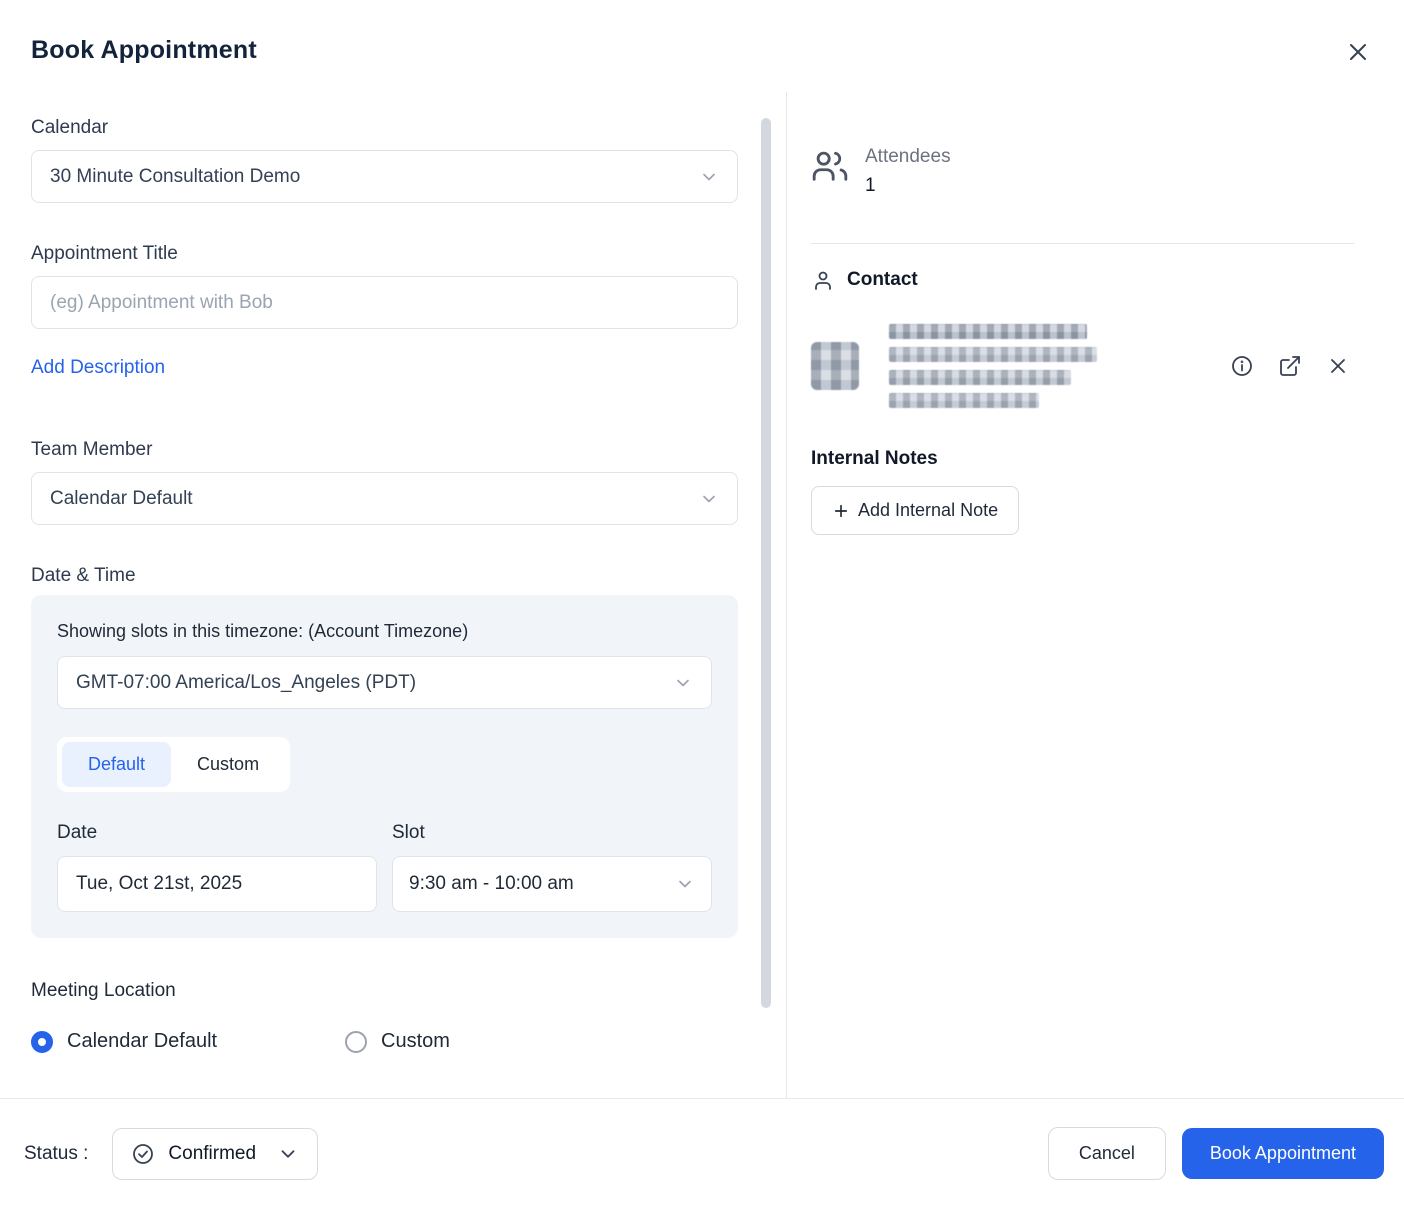 This screenshot has height=1208, width=1404. I want to click on internal-notes-title: Internal Notes, so click(874, 458).